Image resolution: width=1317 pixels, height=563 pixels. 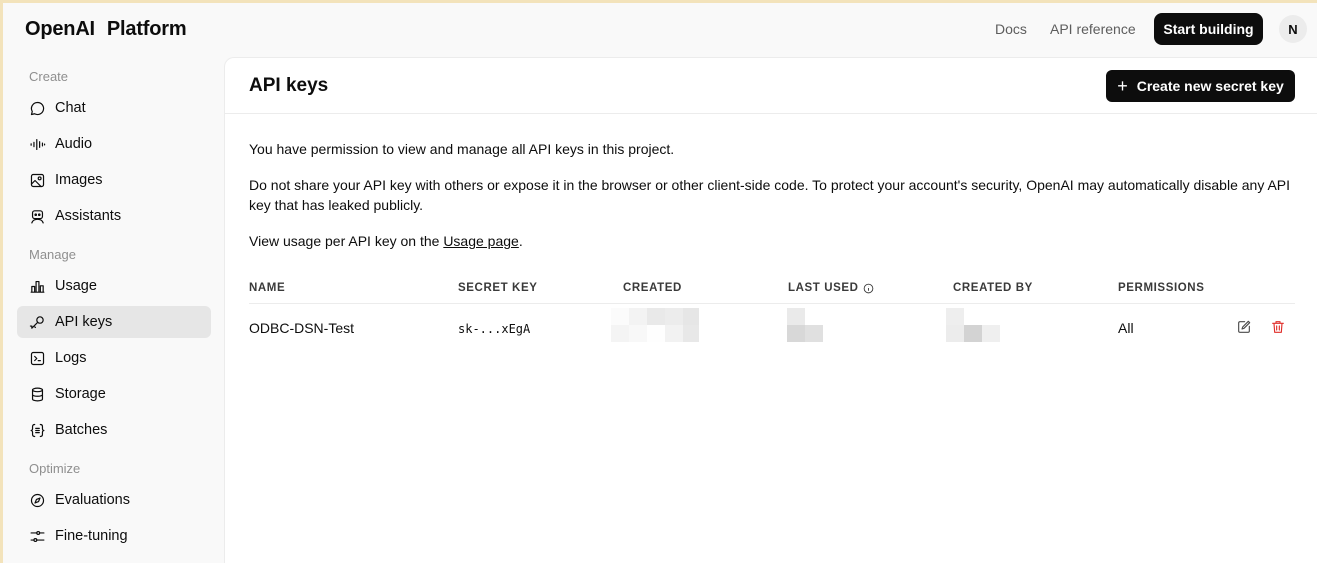 I want to click on redacted-last-used, so click(x=805, y=325).